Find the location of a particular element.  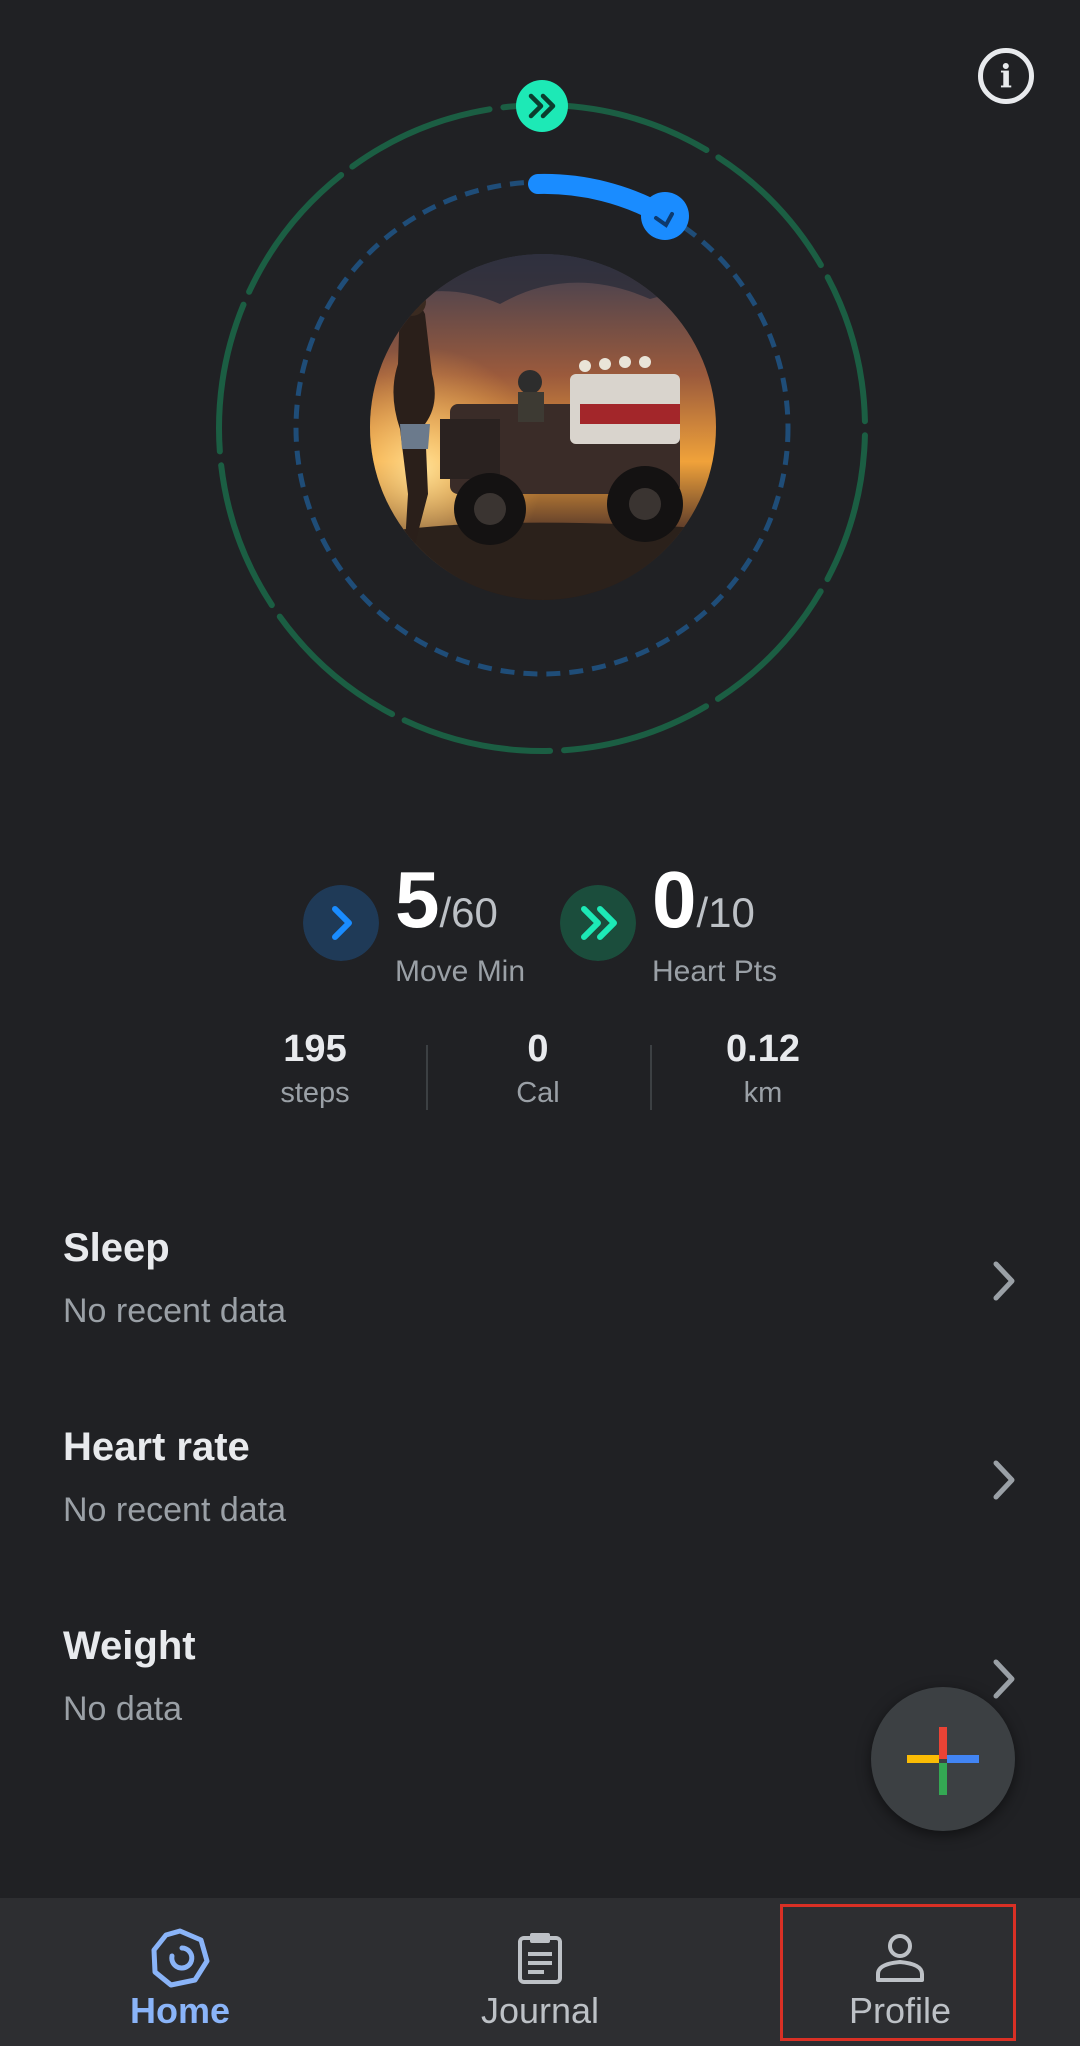

card-title: Sleep is located at coordinates (116, 1248).